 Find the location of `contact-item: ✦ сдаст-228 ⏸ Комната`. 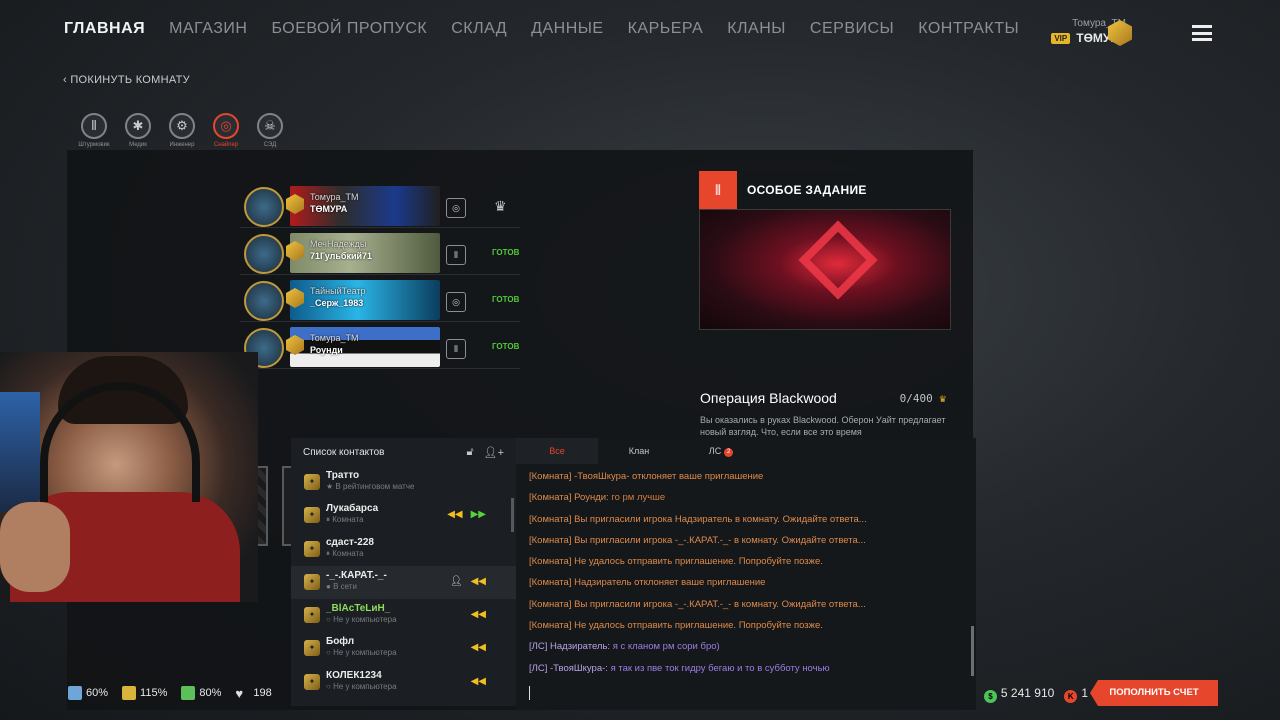

contact-item: ✦ сдаст-228 ⏸ Комната is located at coordinates (403, 549).